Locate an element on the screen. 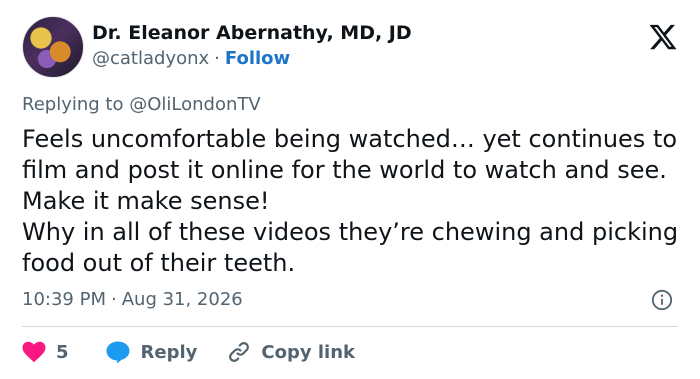 Image resolution: width=700 pixels, height=379 pixels. follow-button: Follow is located at coordinates (257, 58).